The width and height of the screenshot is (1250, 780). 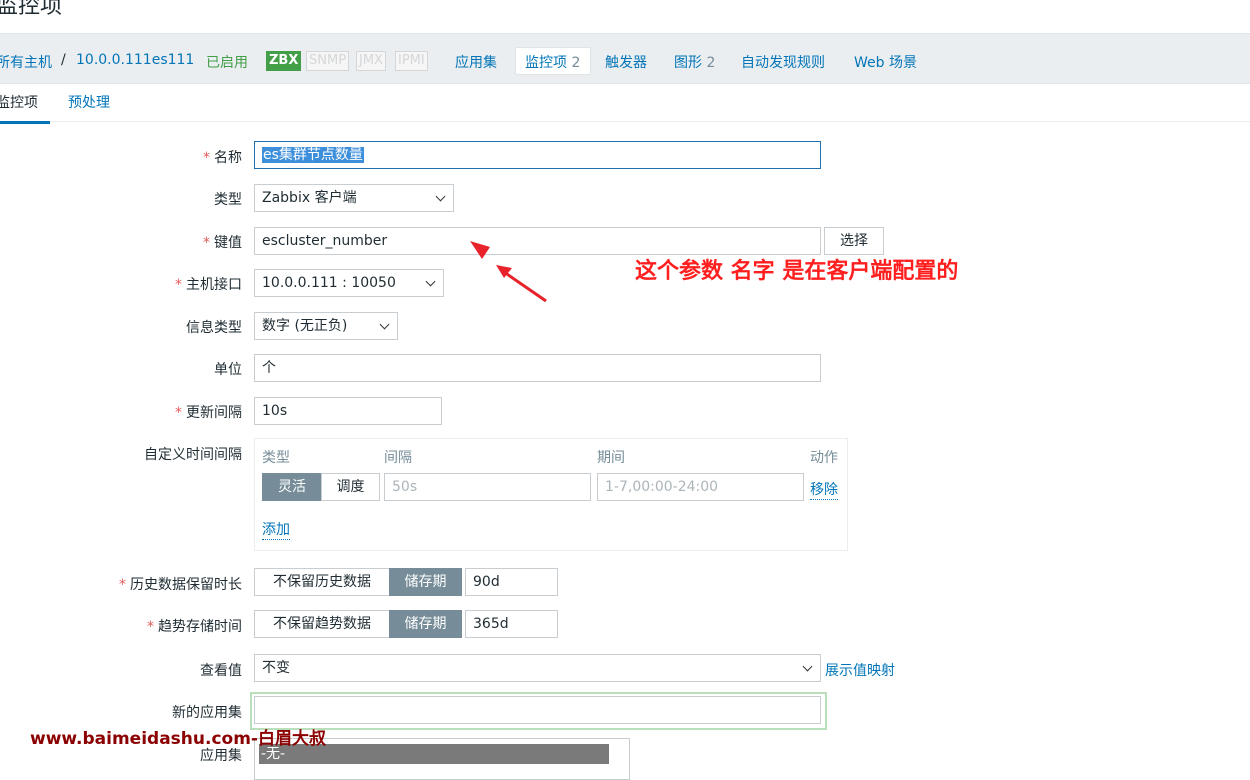 What do you see at coordinates (860, 670) in the screenshot?
I see `value-mapping-link: 展示值映射` at bounding box center [860, 670].